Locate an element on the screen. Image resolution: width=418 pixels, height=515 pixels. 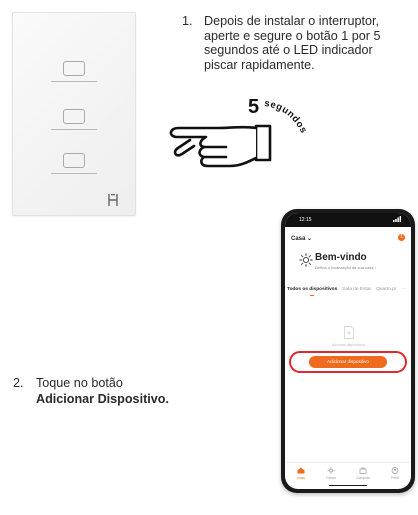
empty-device-icon is located at coordinates (349, 332).